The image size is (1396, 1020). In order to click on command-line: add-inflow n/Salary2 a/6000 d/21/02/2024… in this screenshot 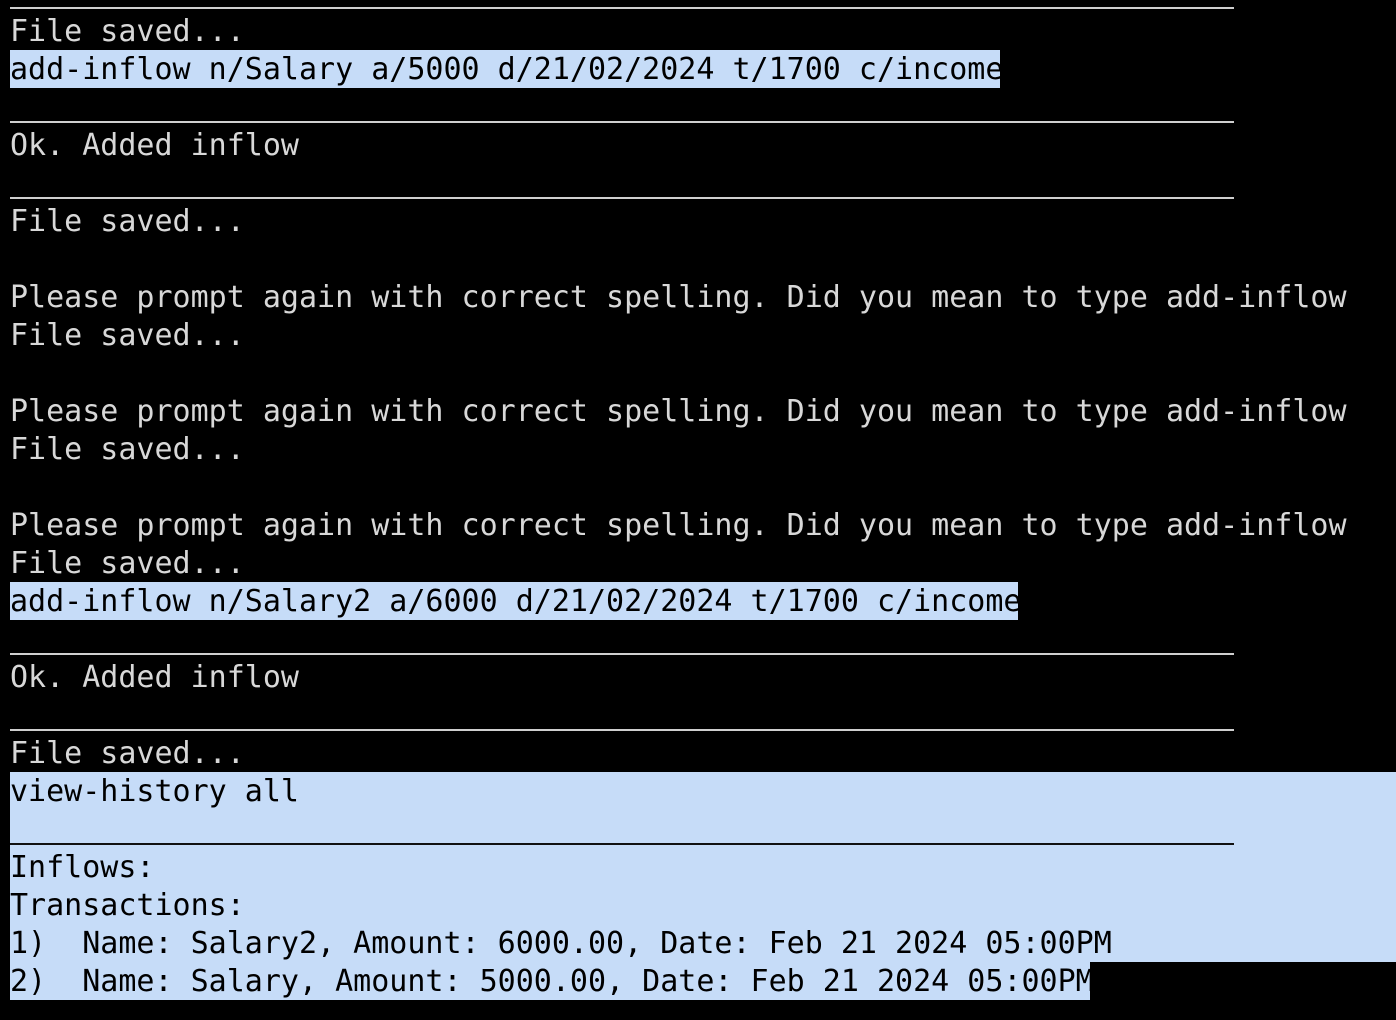, I will do `click(516, 601)`.